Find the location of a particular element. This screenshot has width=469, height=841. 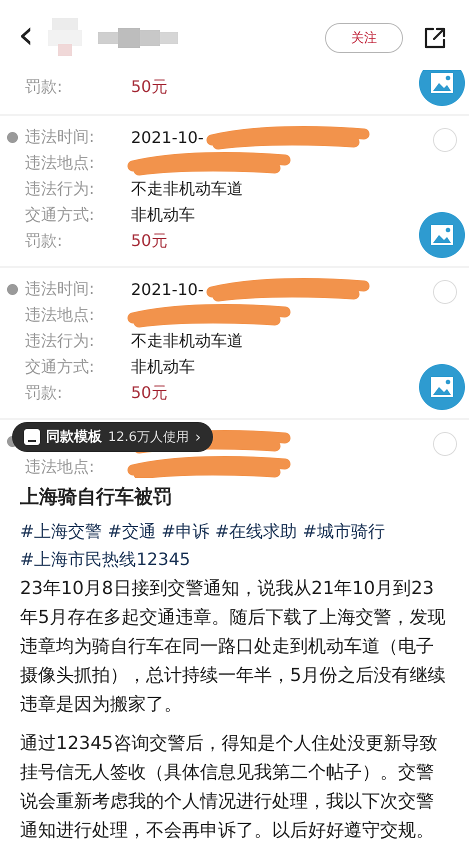

usage-count: 12.6万人使用 is located at coordinates (148, 437).